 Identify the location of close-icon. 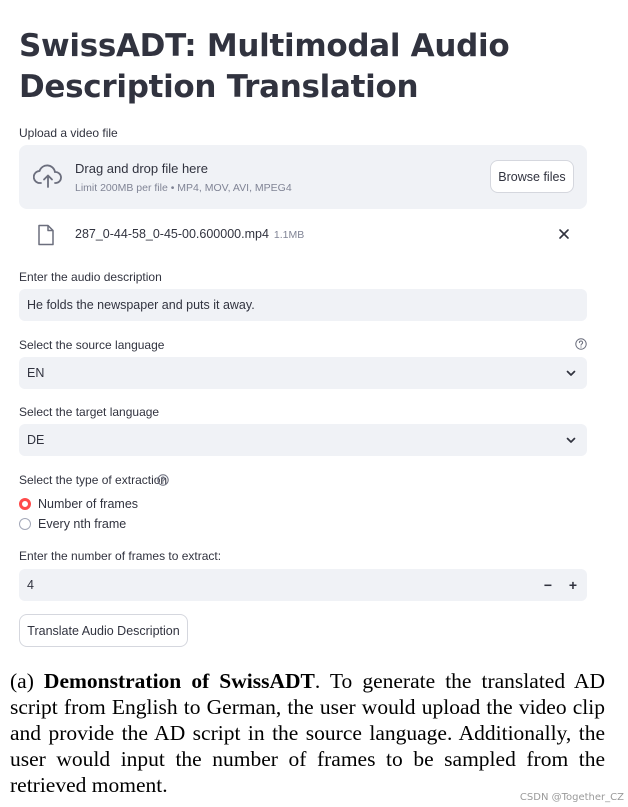
(564, 234).